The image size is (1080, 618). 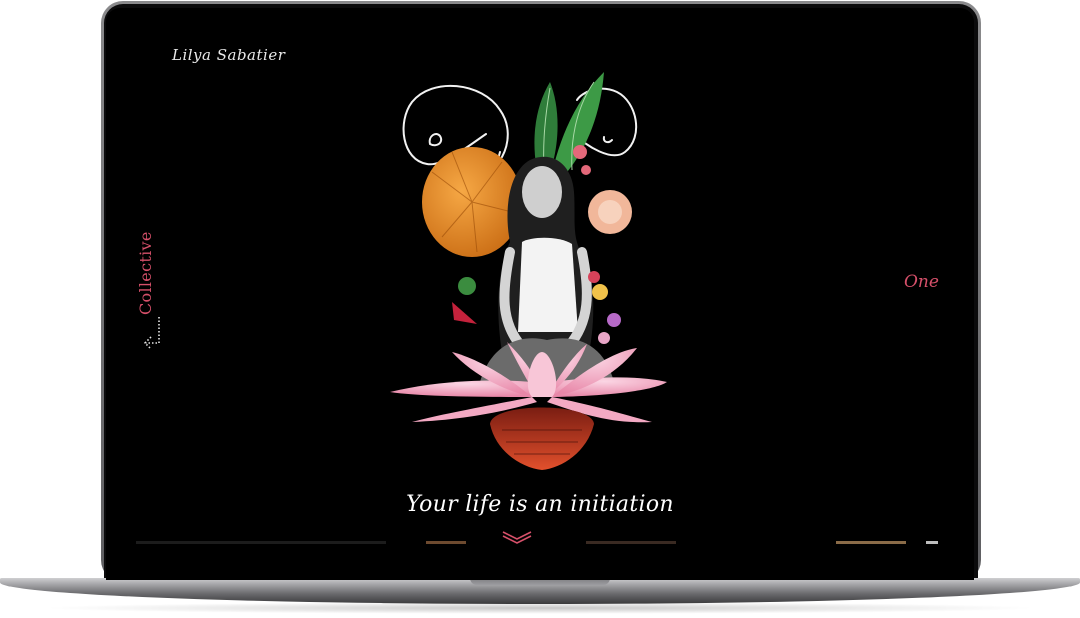 I want to click on nav-collective-label: Collective, so click(x=145, y=273).